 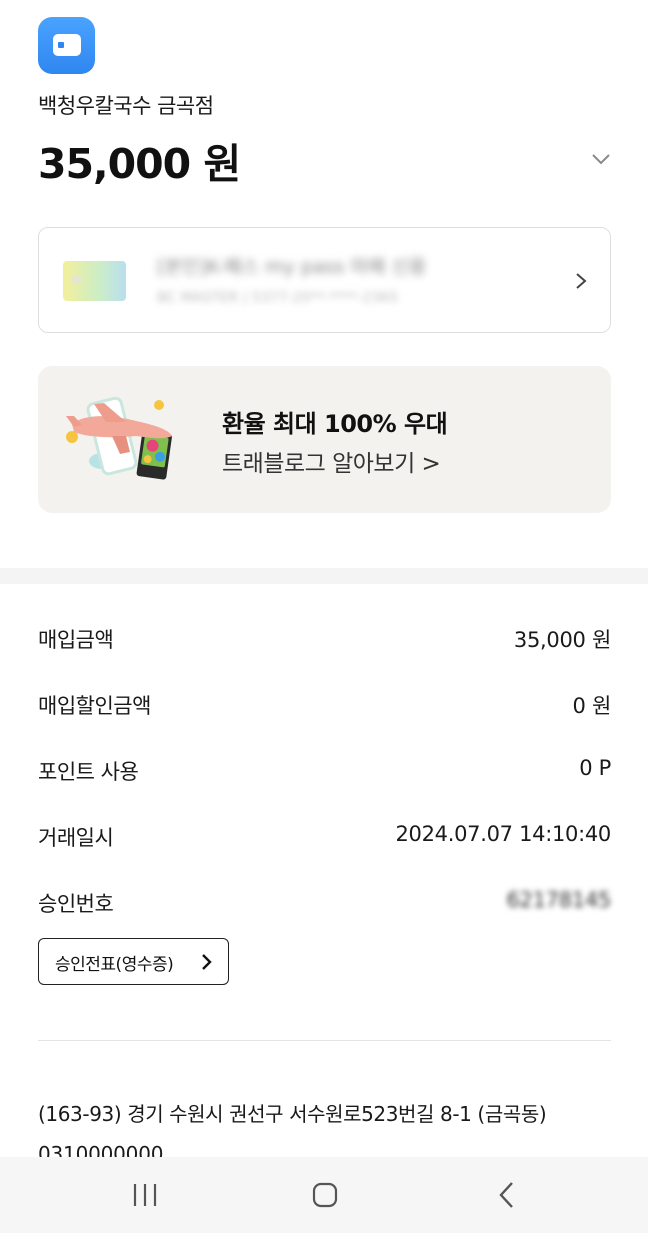 What do you see at coordinates (324, 641) in the screenshot?
I see `purchase-amount-row: 매입금액 35,000 원` at bounding box center [324, 641].